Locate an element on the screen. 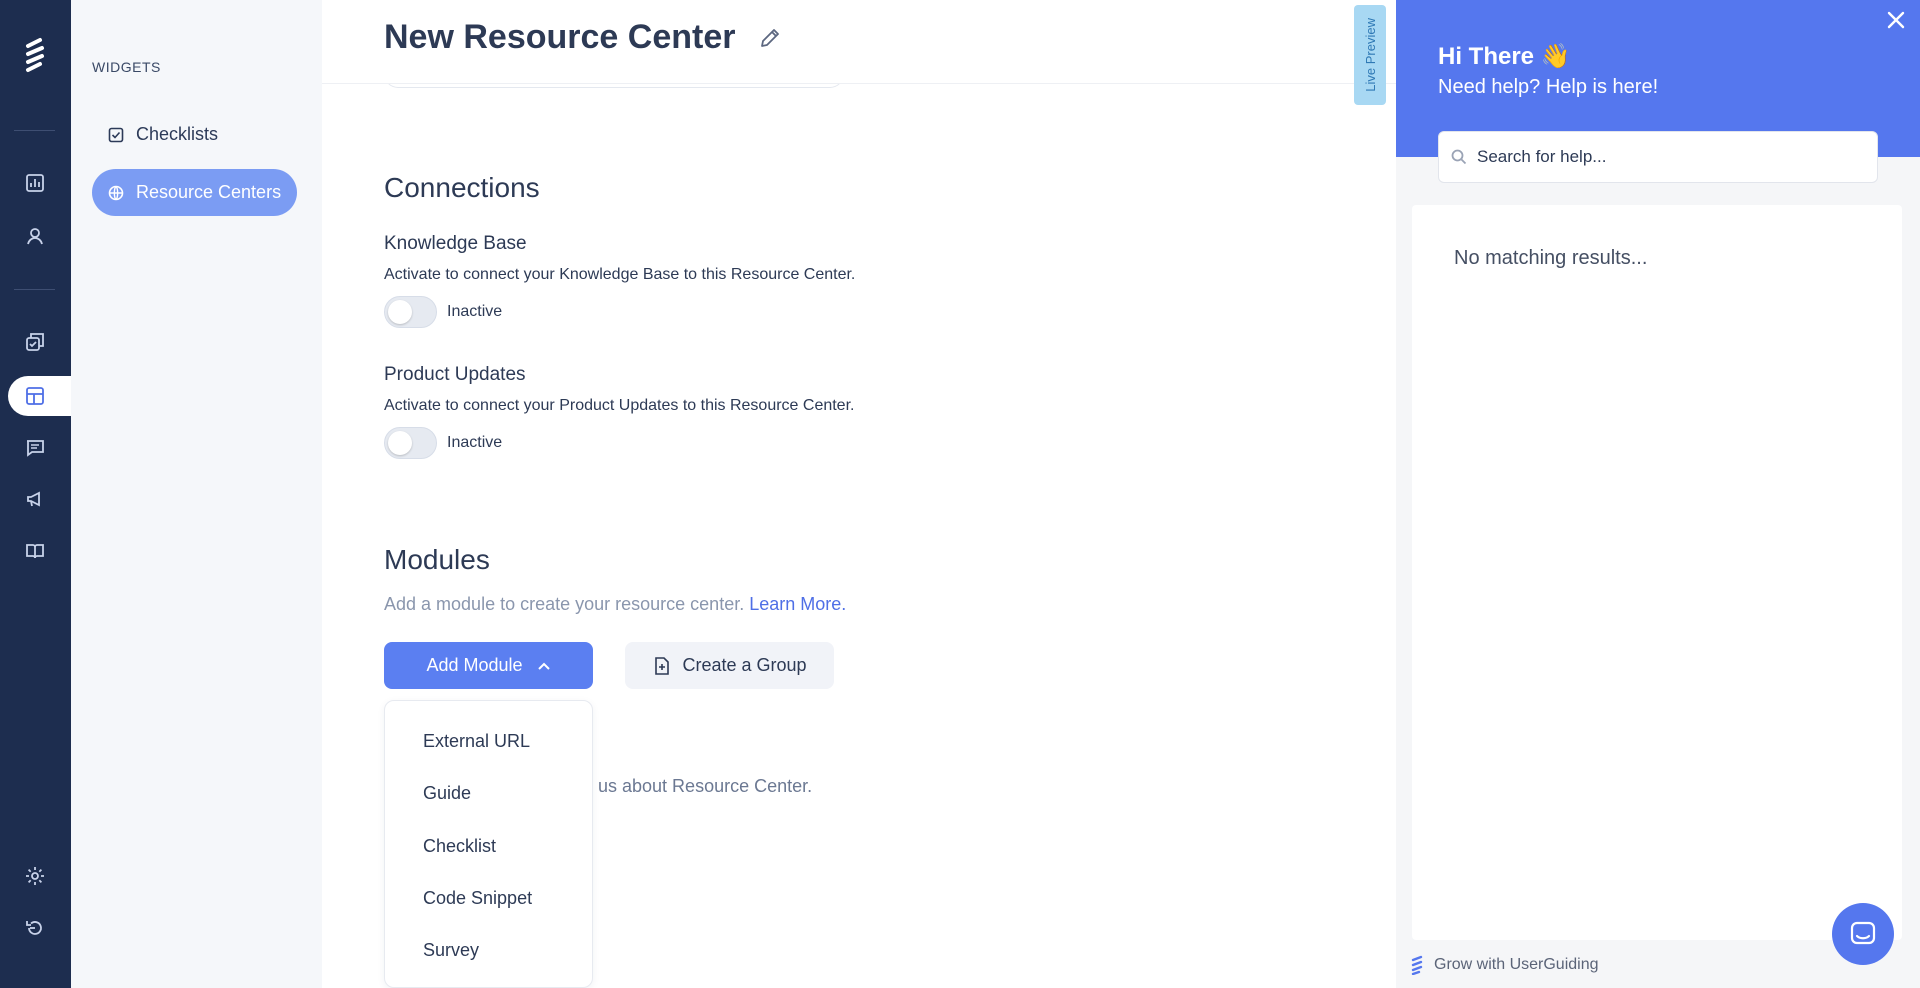  chat-launcher-button is located at coordinates (1863, 934).